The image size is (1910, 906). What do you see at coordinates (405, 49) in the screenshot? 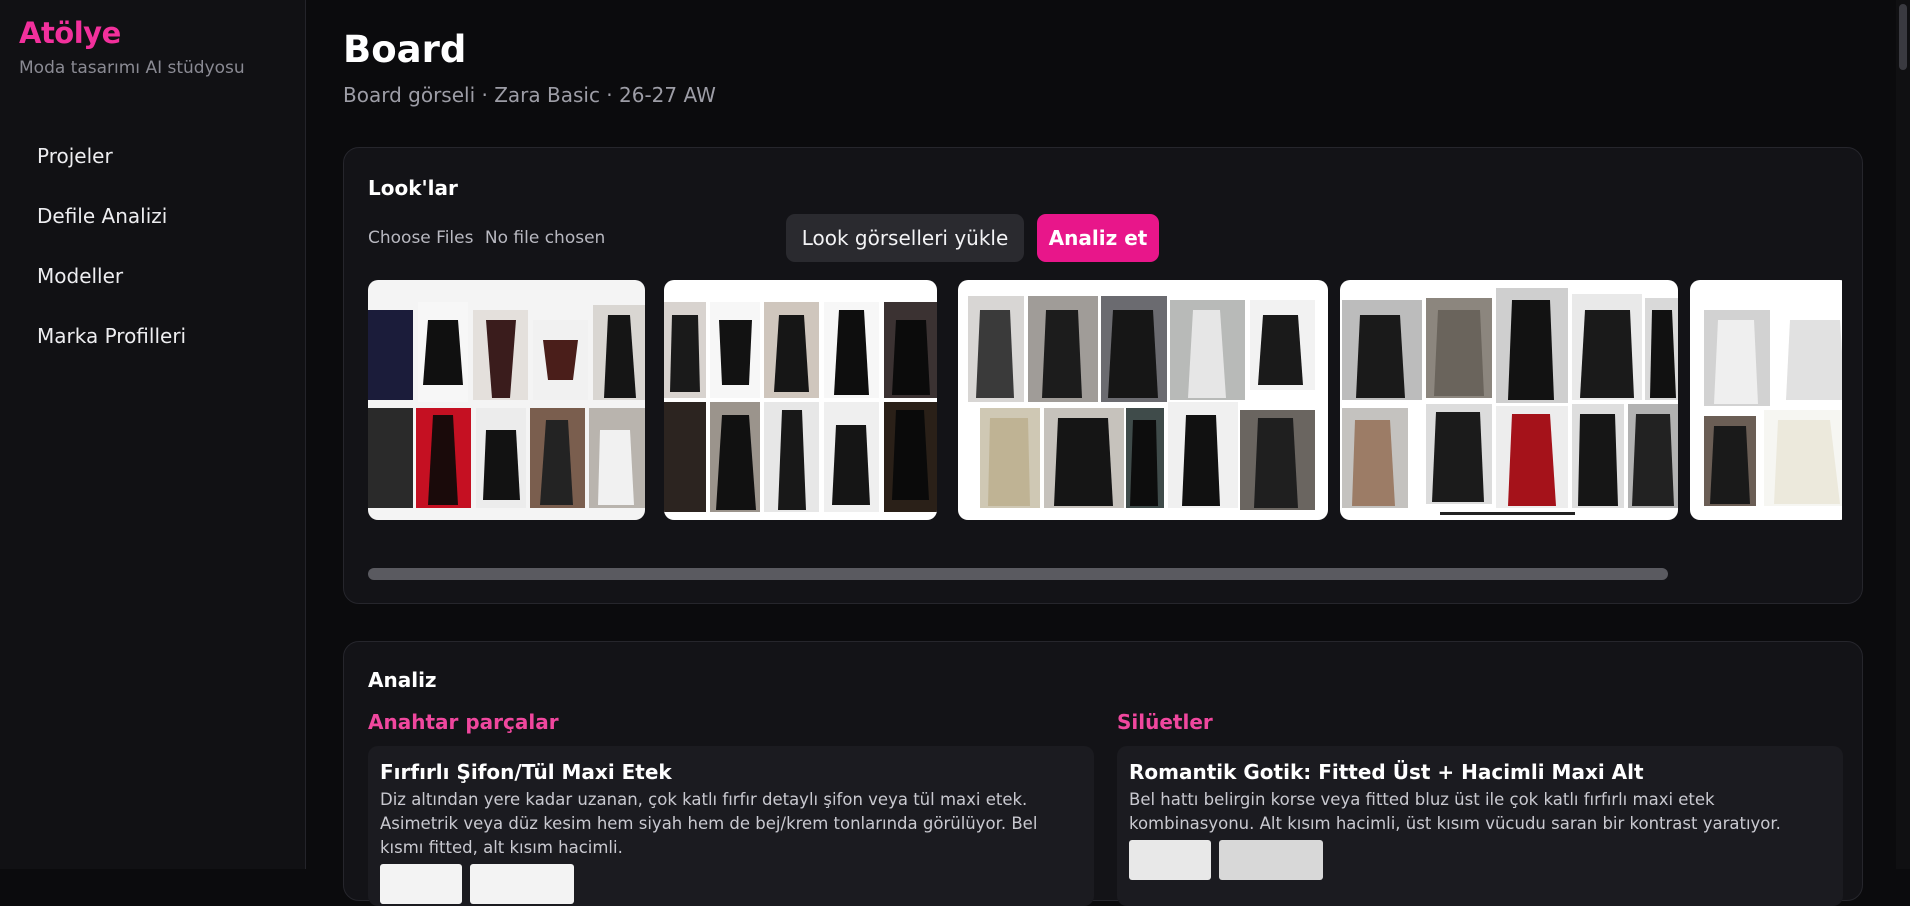
I see `page-title: Board` at bounding box center [405, 49].